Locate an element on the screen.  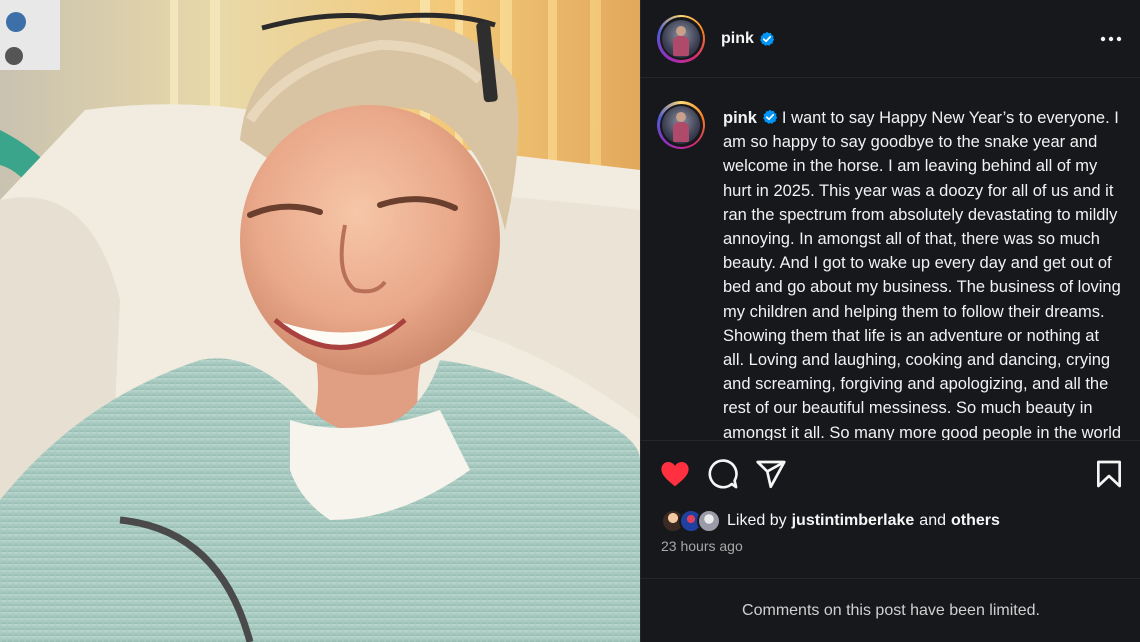
action-bar is located at coordinates (890, 474).